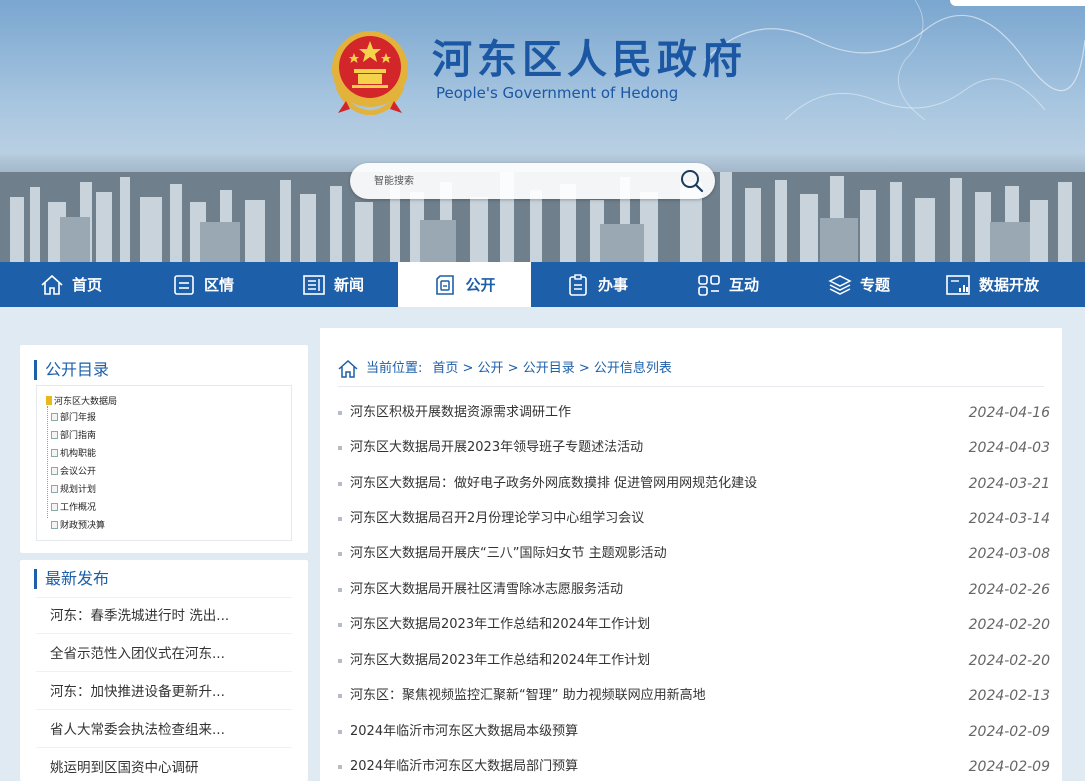 Image resolution: width=1085 pixels, height=781 pixels. I want to click on list-item-title: 河东区大数据局召开2月份理论学习中心组学习会议, so click(497, 519).